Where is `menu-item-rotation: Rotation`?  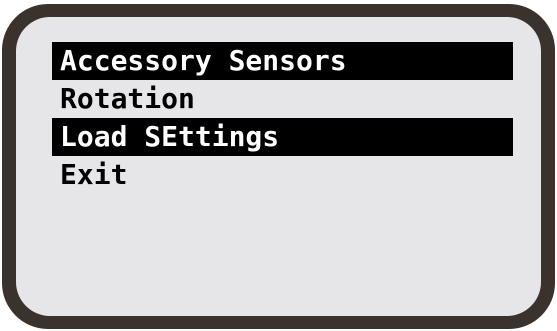 menu-item-rotation: Rotation is located at coordinates (282, 99).